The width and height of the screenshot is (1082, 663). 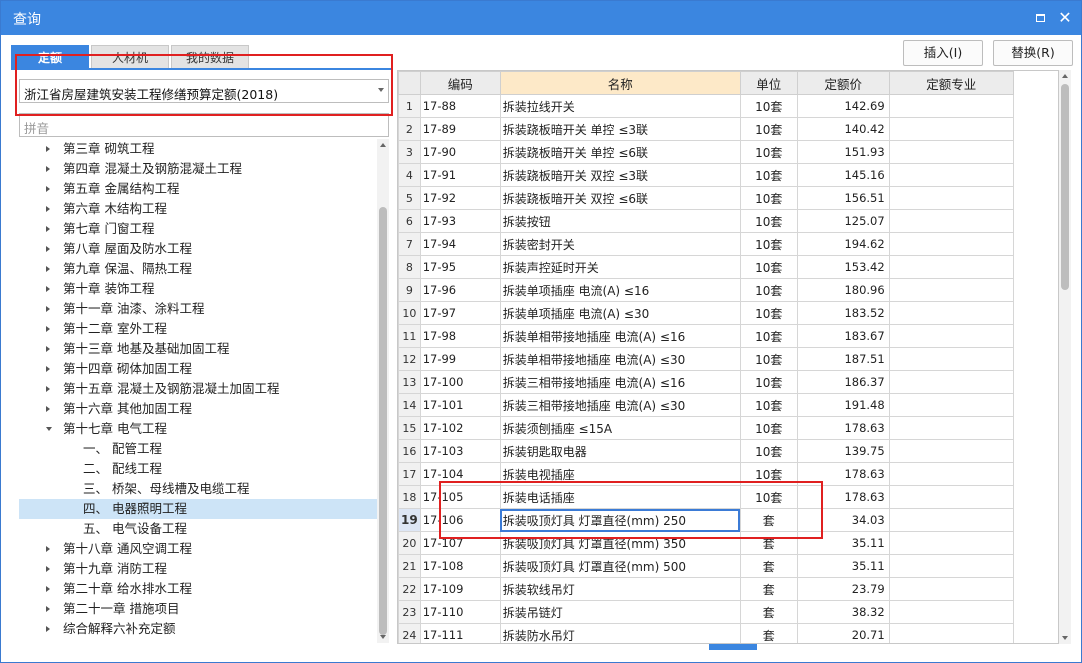 I want to click on table-row: 8 17-95 拆装声控延时开关 10套 153.42, so click(x=706, y=267).